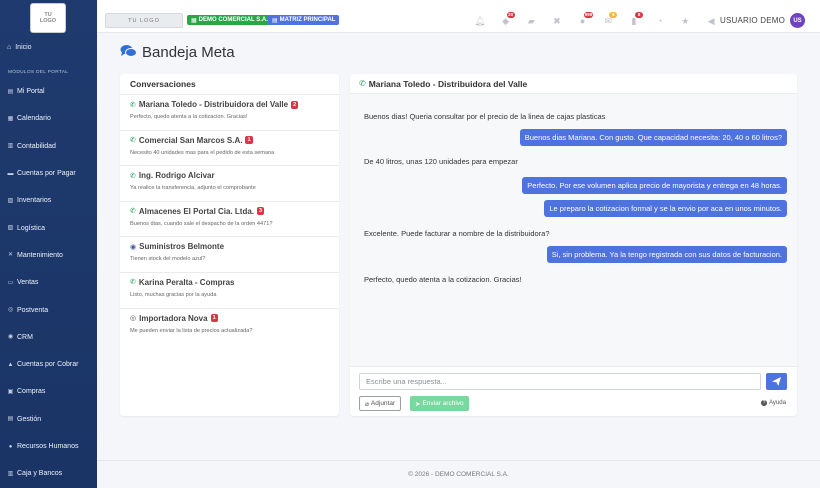 This screenshot has height=488, width=820. What do you see at coordinates (10, 118) in the screenshot?
I see `calendar-icon: ▦` at bounding box center [10, 118].